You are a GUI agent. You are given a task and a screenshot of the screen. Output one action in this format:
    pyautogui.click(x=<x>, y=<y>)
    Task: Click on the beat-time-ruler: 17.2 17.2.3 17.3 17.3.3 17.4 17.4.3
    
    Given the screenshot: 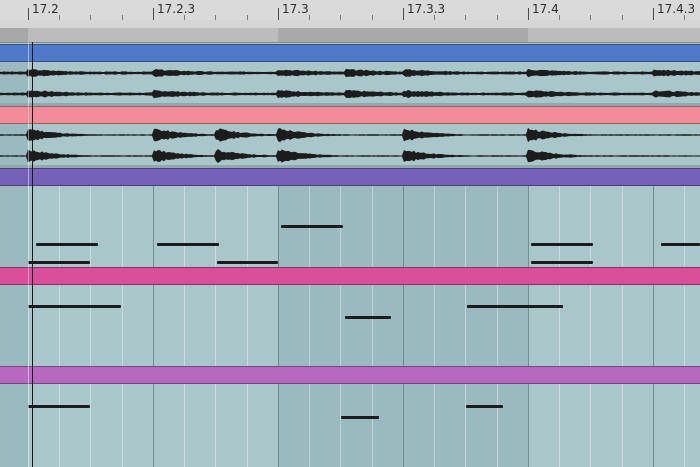 What is the action you would take?
    pyautogui.click(x=350, y=14)
    